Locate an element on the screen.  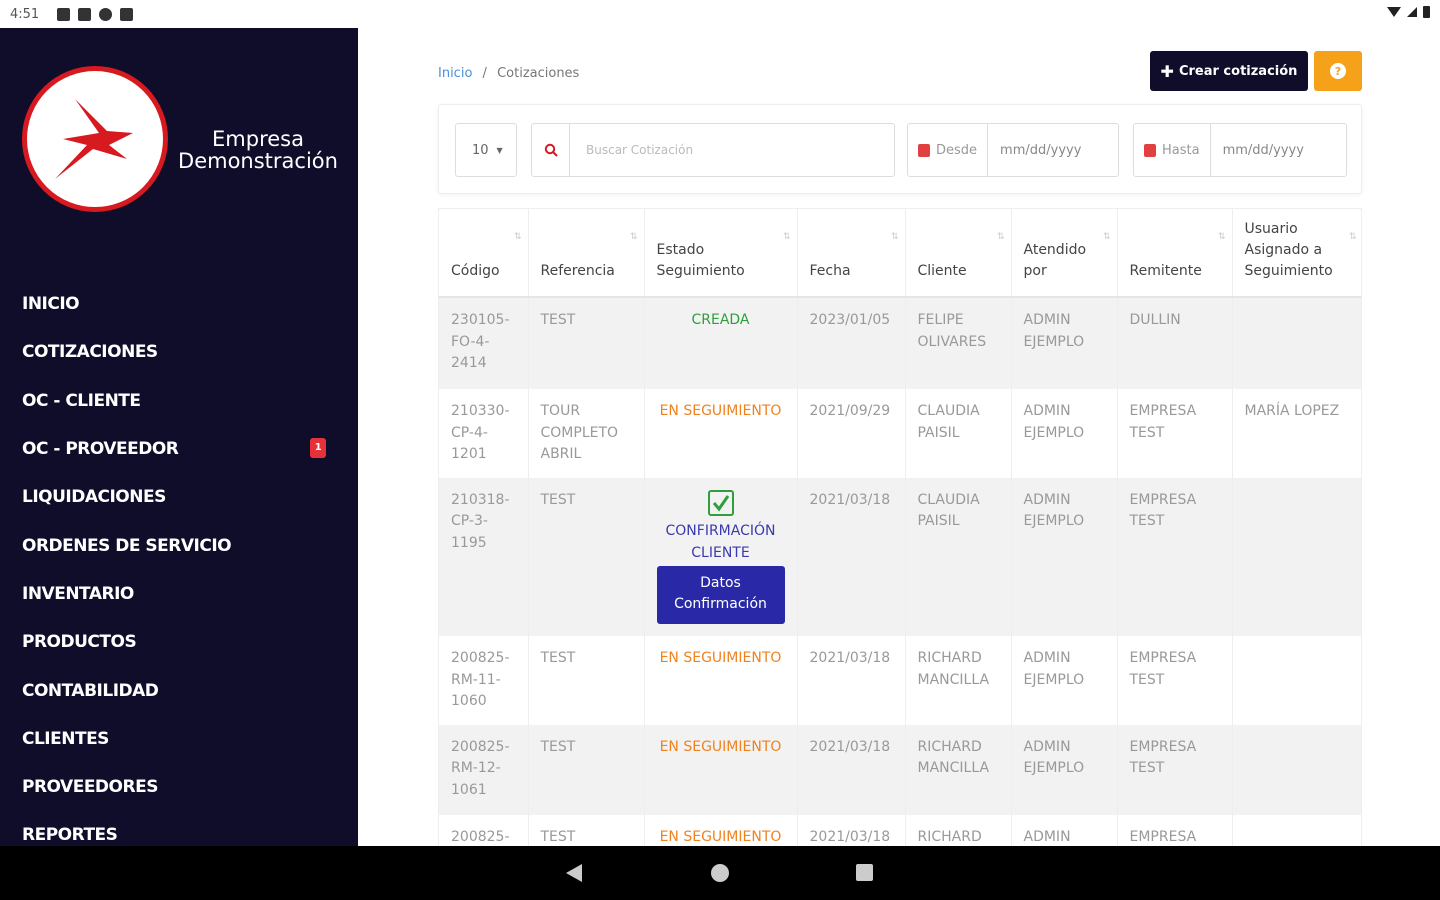
cell-fecha: 2021/09/29 is located at coordinates (851, 433).